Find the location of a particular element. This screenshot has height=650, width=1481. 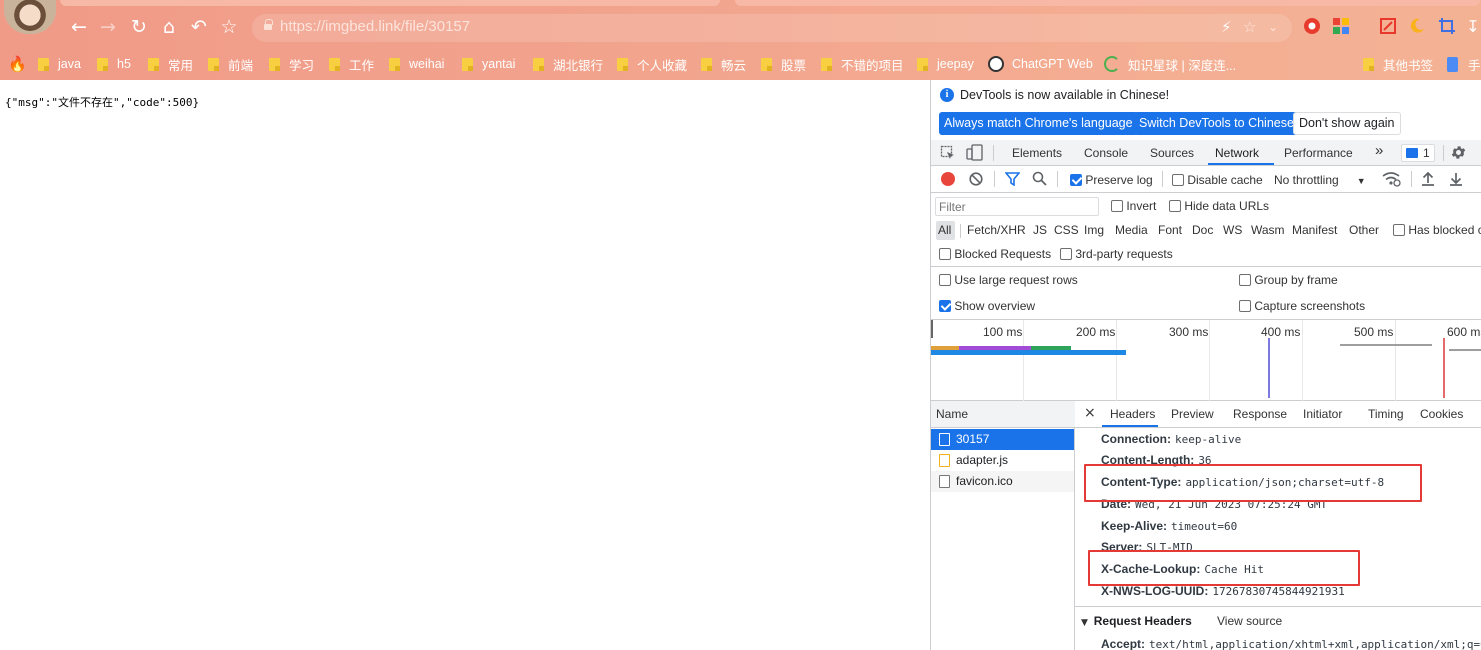

tab-network: Network is located at coordinates (1237, 153).